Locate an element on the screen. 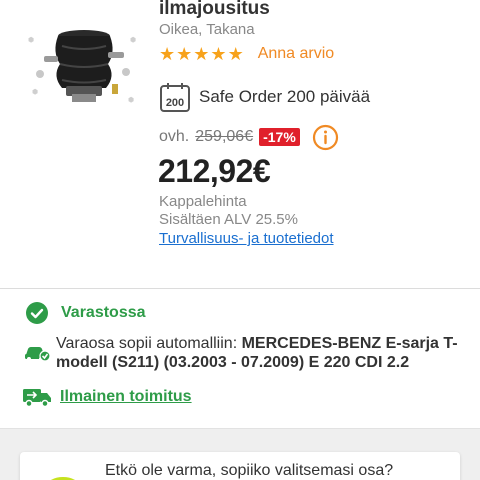 This screenshot has height=480, width=480. calendar-icon-number: 200 is located at coordinates (175, 103).